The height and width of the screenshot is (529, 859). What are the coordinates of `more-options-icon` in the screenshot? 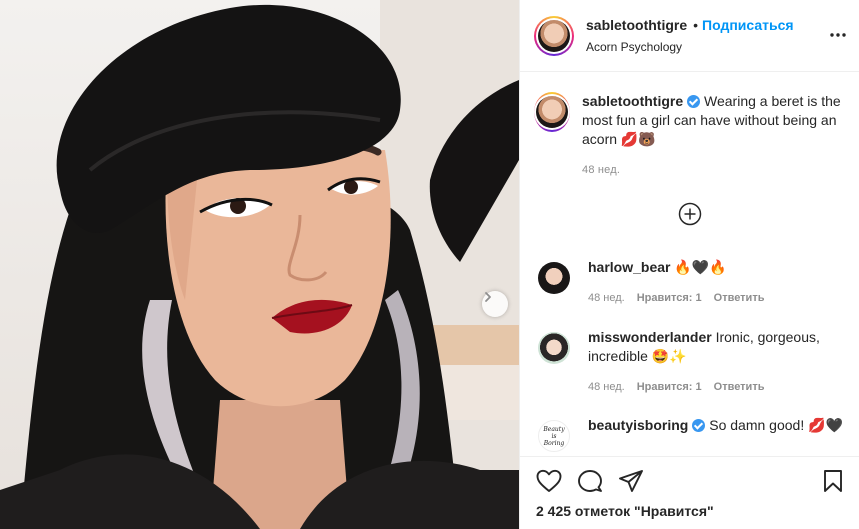 It's located at (838, 35).